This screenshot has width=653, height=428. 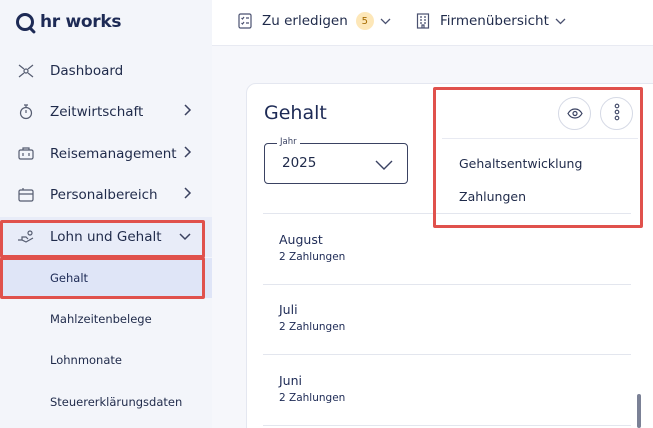 I want to click on scrollbar, so click(x=639, y=411).